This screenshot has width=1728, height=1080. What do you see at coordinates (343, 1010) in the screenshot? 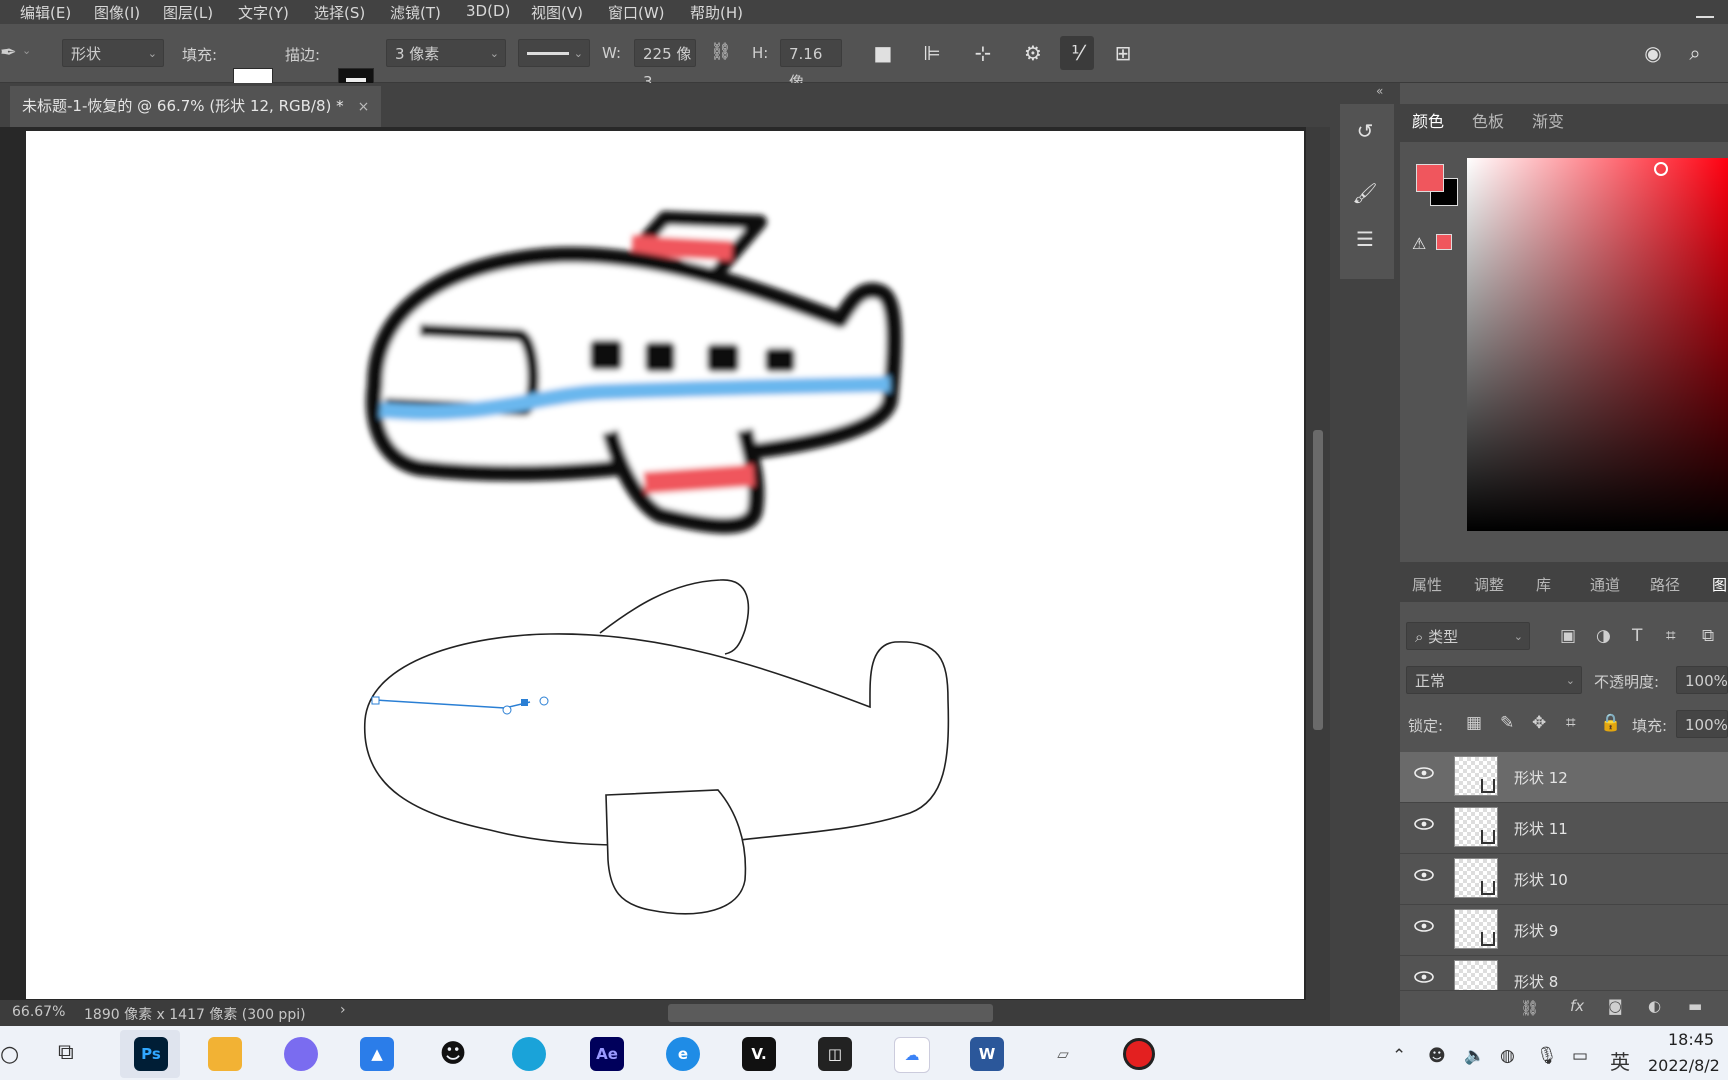
I see `status-menu-arrow: ›` at bounding box center [343, 1010].